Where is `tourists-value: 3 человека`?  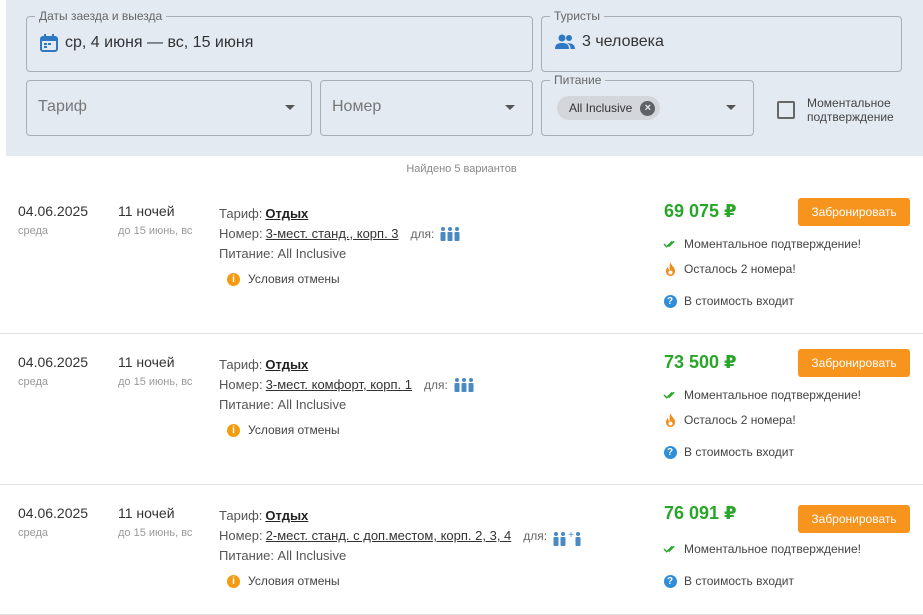
tourists-value: 3 человека is located at coordinates (623, 41).